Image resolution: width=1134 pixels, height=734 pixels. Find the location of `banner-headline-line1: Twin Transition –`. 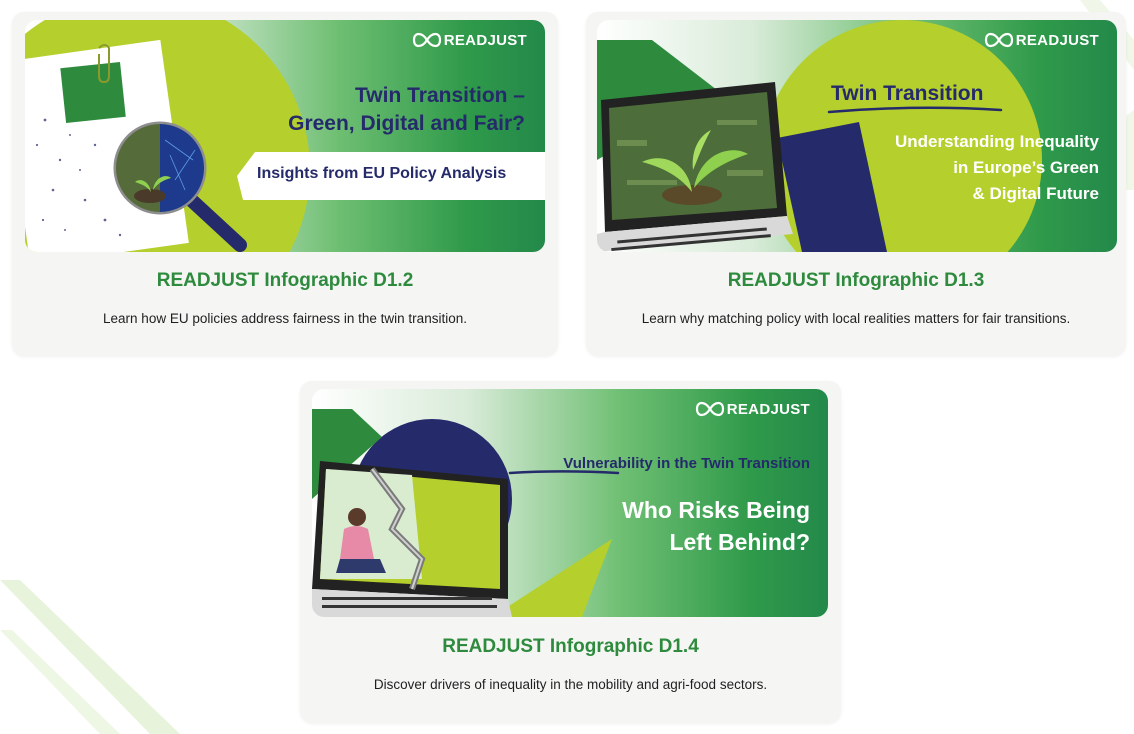

banner-headline-line1: Twin Transition – is located at coordinates (440, 95).